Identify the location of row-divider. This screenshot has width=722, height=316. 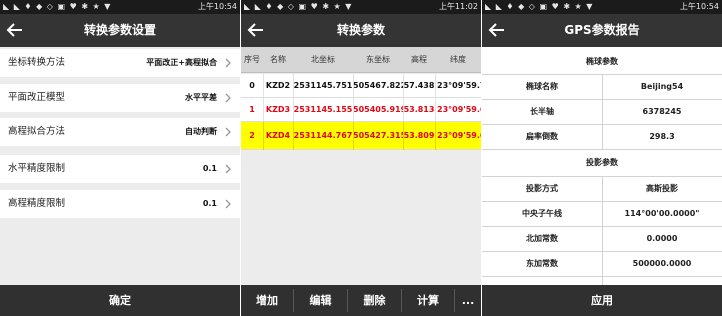
(602, 276).